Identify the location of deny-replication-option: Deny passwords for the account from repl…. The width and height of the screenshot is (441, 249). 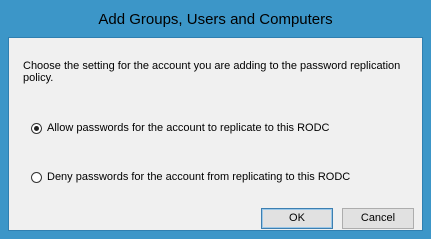
(190, 177).